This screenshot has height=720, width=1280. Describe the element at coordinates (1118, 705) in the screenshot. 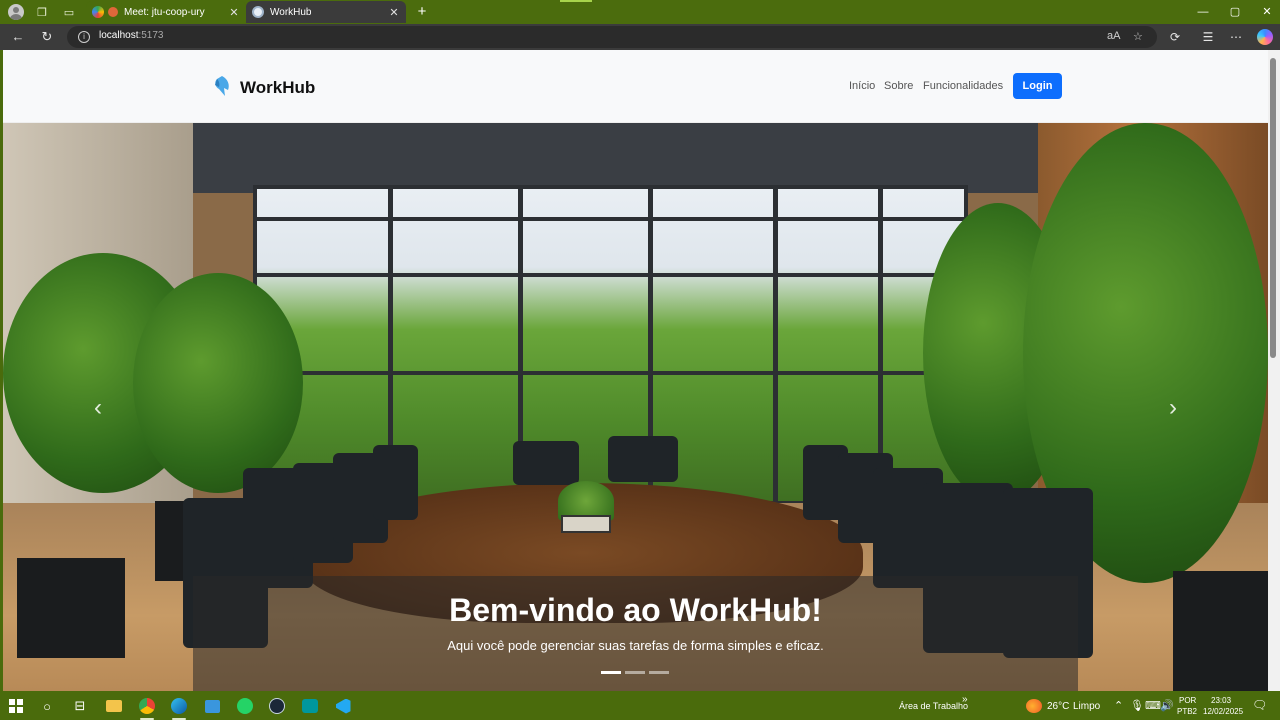

I see `tray-expand-icon: ⌃` at that location.